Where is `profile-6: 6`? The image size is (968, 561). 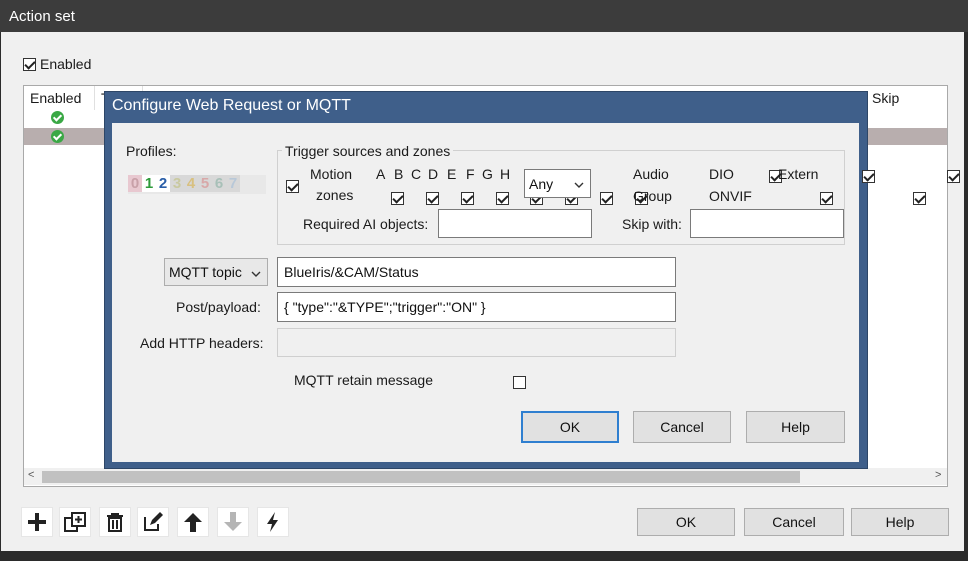
profile-6: 6 is located at coordinates (219, 183).